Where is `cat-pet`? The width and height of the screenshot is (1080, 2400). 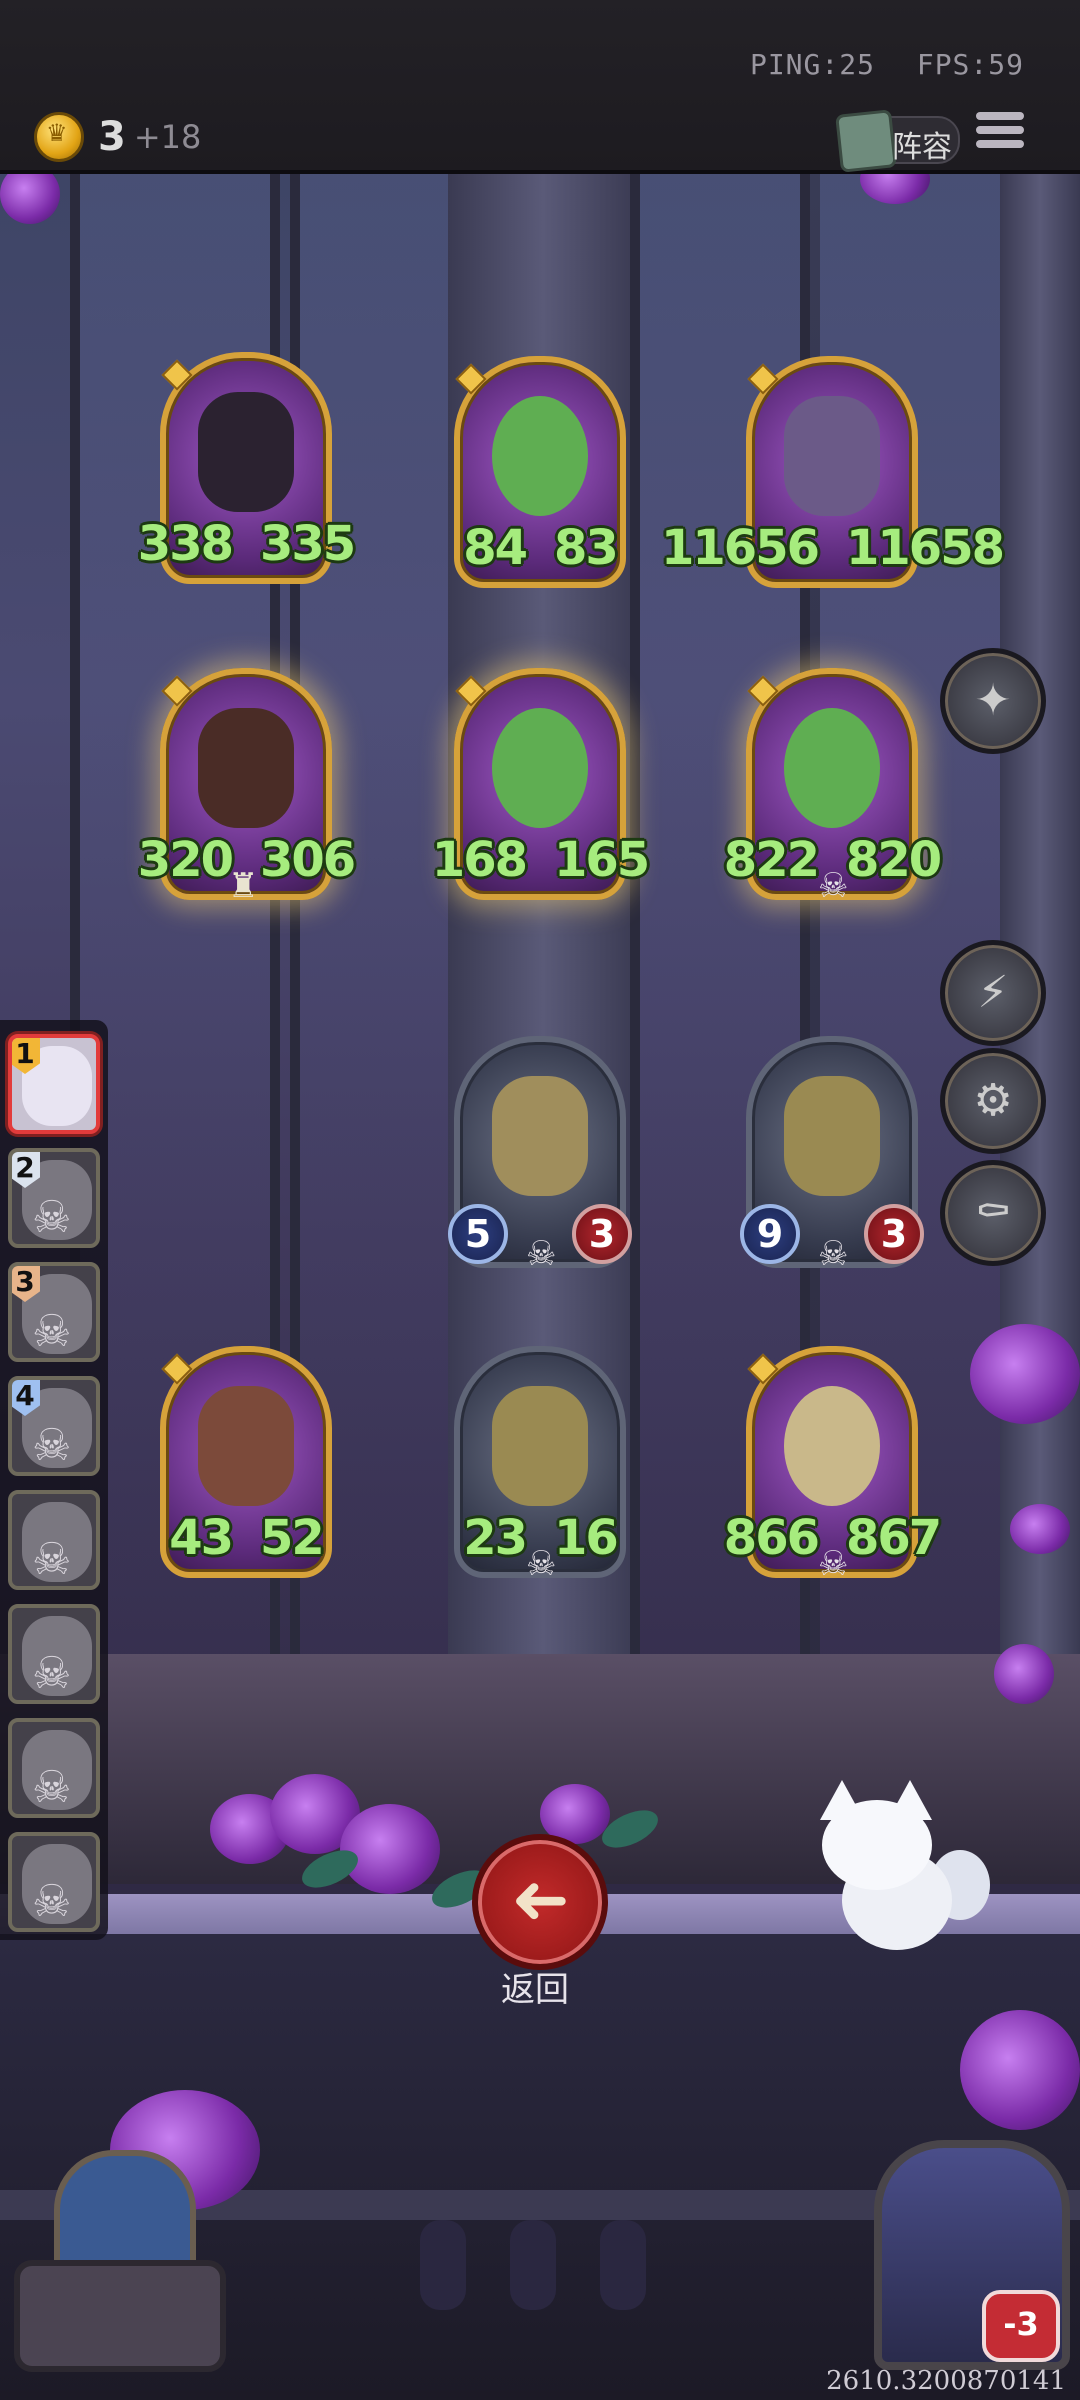
cat-pet is located at coordinates (901, 1870).